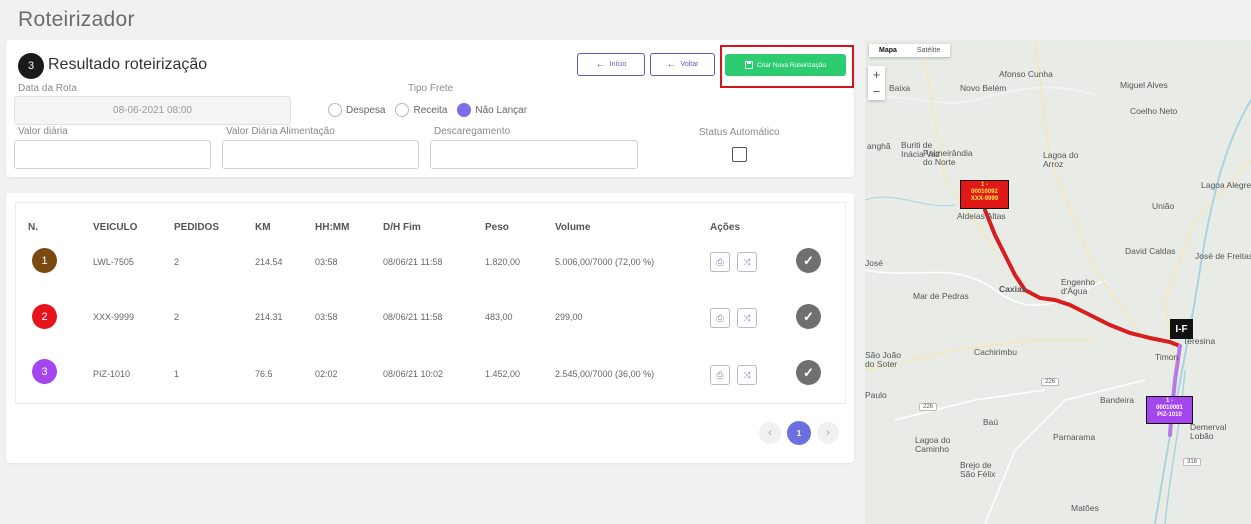  What do you see at coordinates (770, 433) in the screenshot?
I see `pagination-prev-button: ‹` at bounding box center [770, 433].